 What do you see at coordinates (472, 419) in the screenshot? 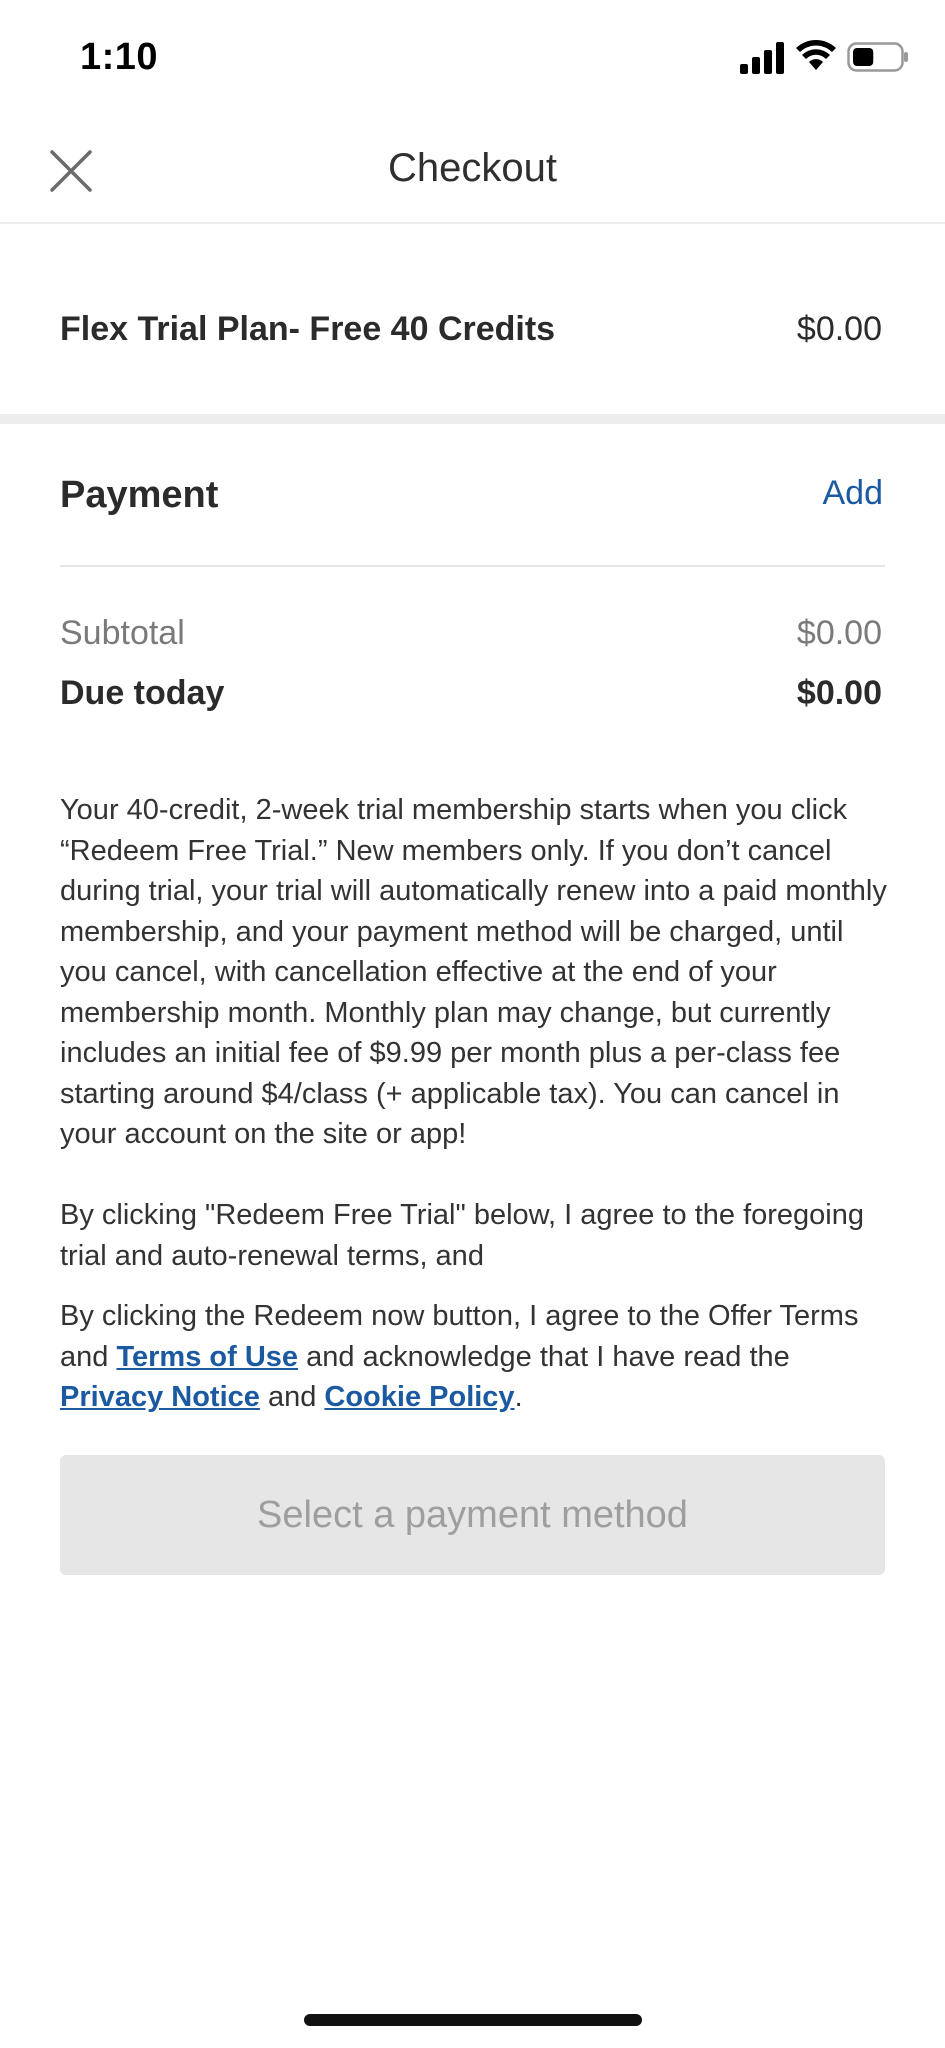
I see `section-divider` at bounding box center [472, 419].